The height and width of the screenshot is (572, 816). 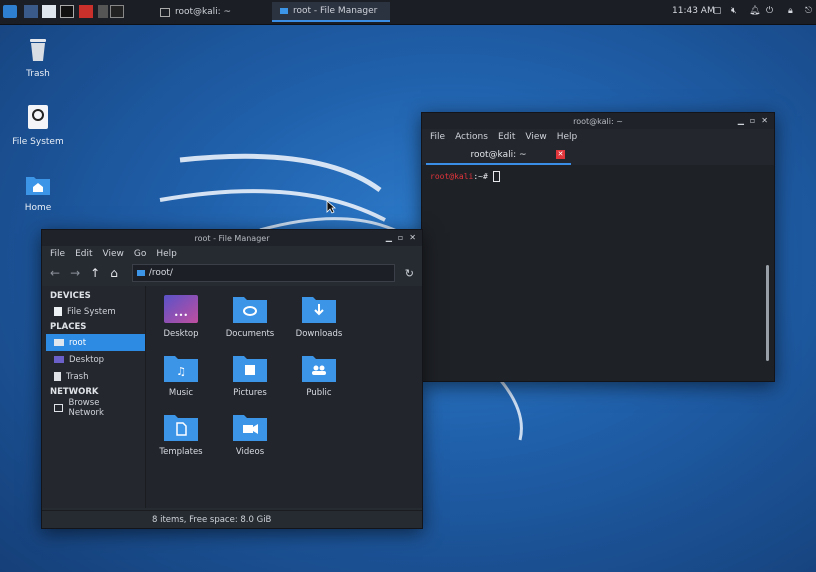 I want to click on folder-label: Downloads, so click(x=319, y=334).